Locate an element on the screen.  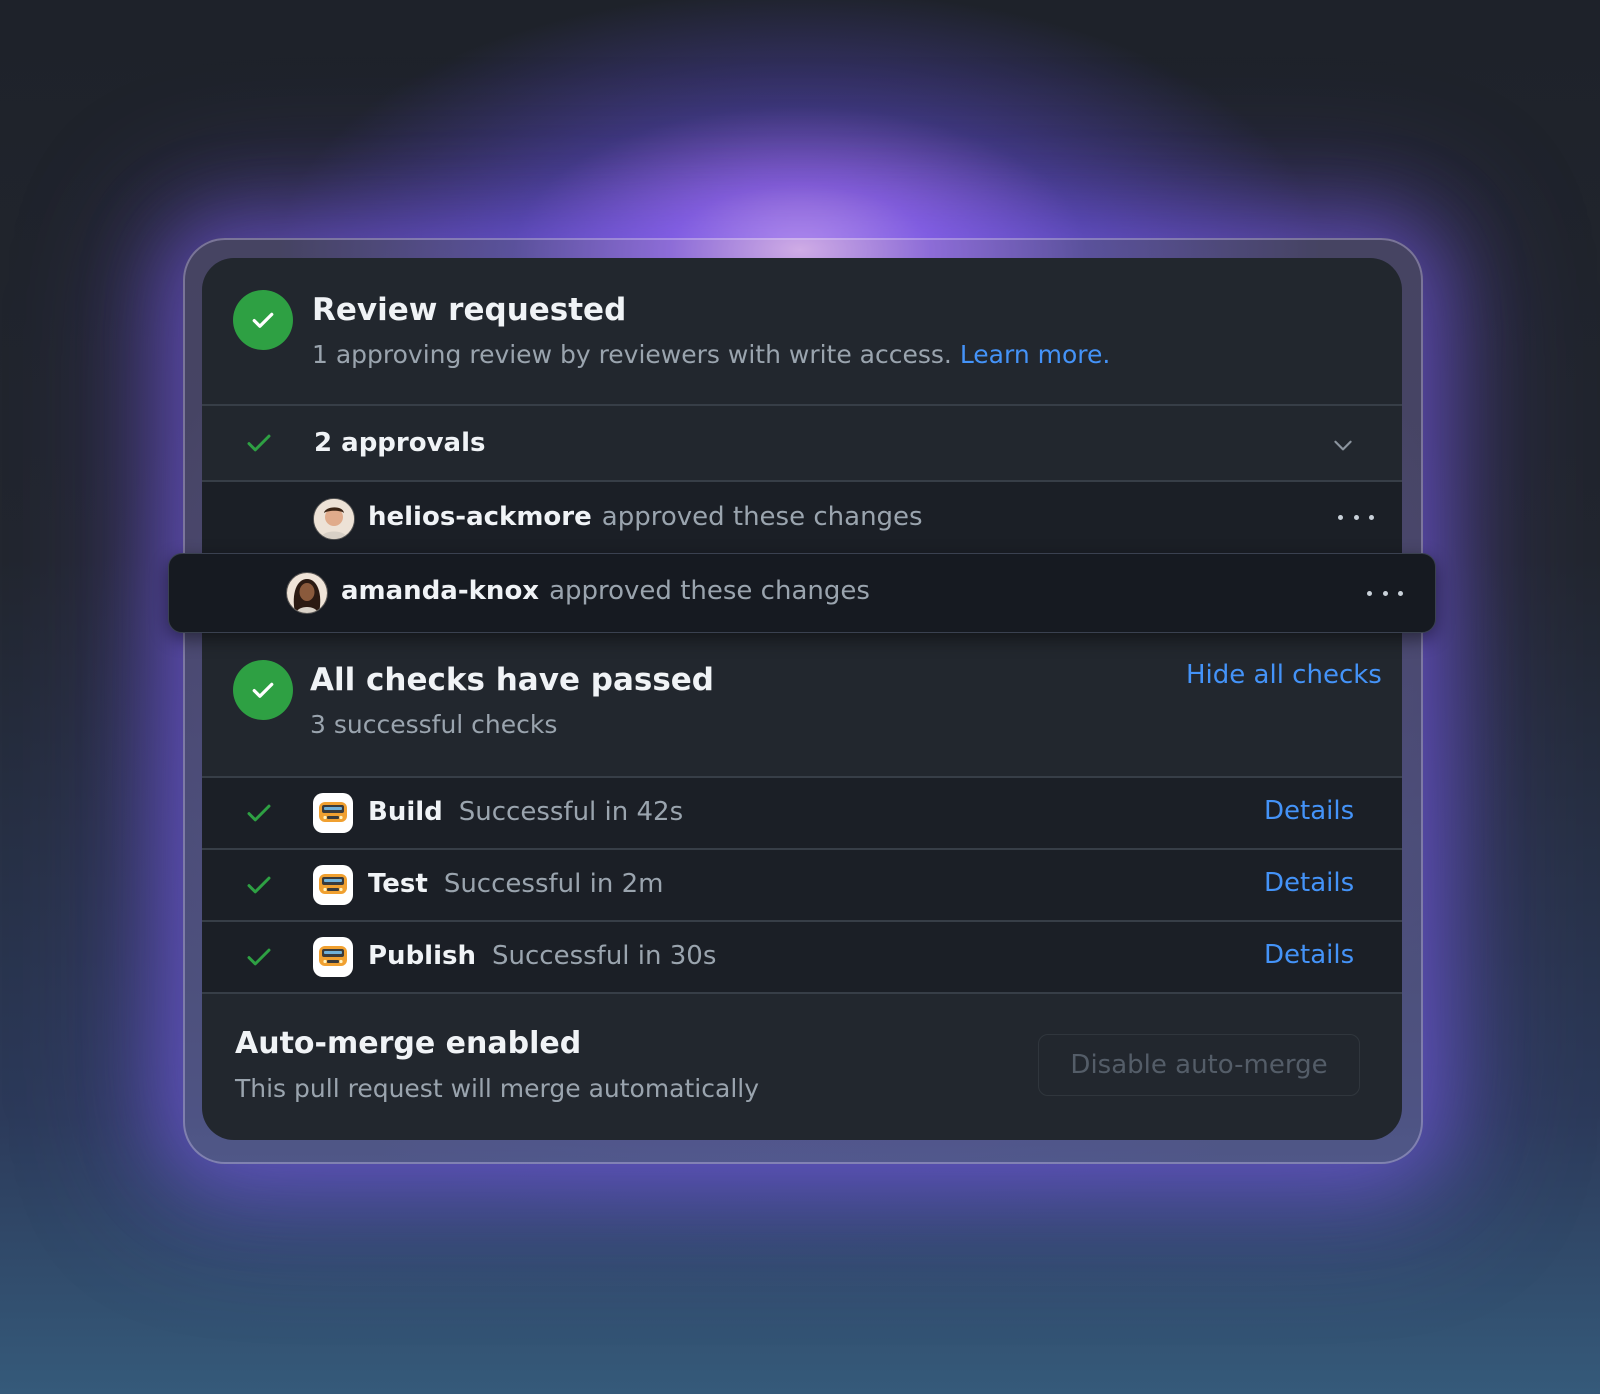
check-text: Publish Successful in 30s is located at coordinates (542, 956).